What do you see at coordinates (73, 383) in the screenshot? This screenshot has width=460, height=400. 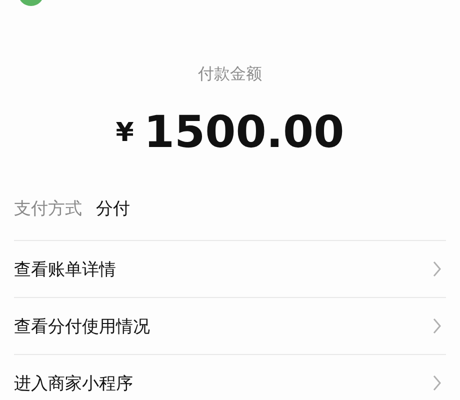 I see `menu-item: 进入商家小程序` at bounding box center [73, 383].